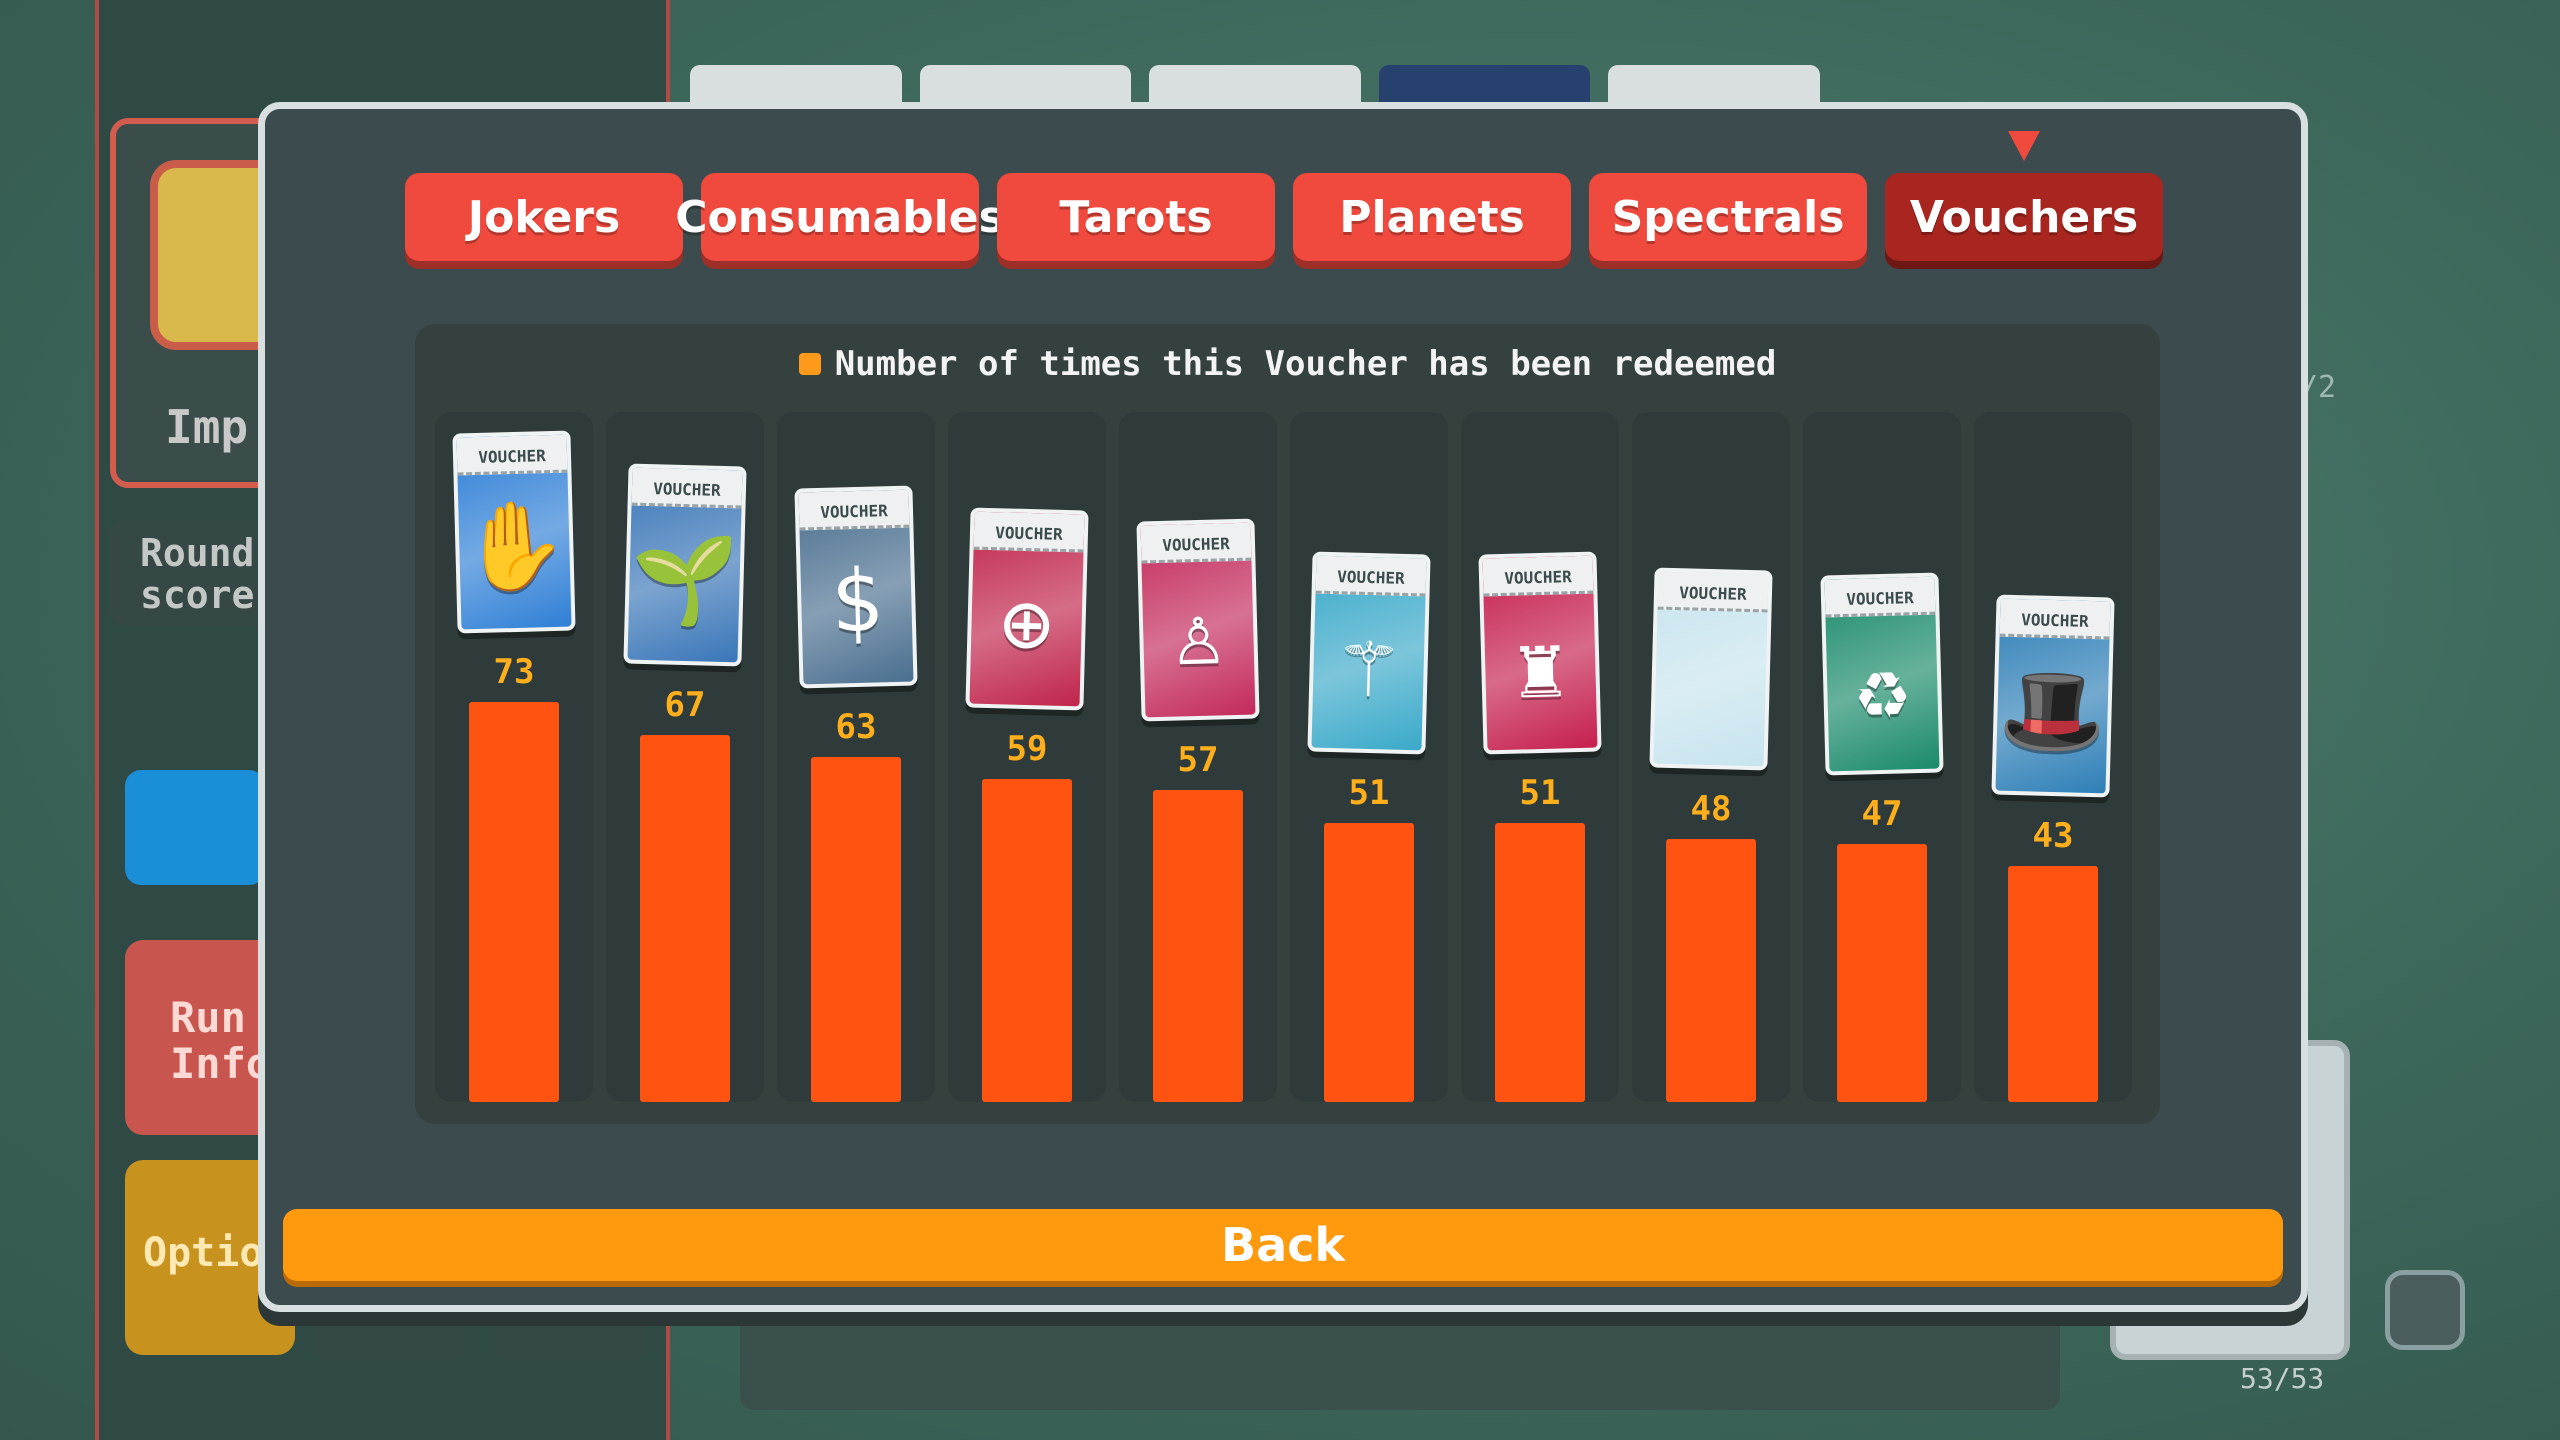 Image resolution: width=2560 pixels, height=1440 pixels. I want to click on bar-value-label: 43, so click(2053, 836).